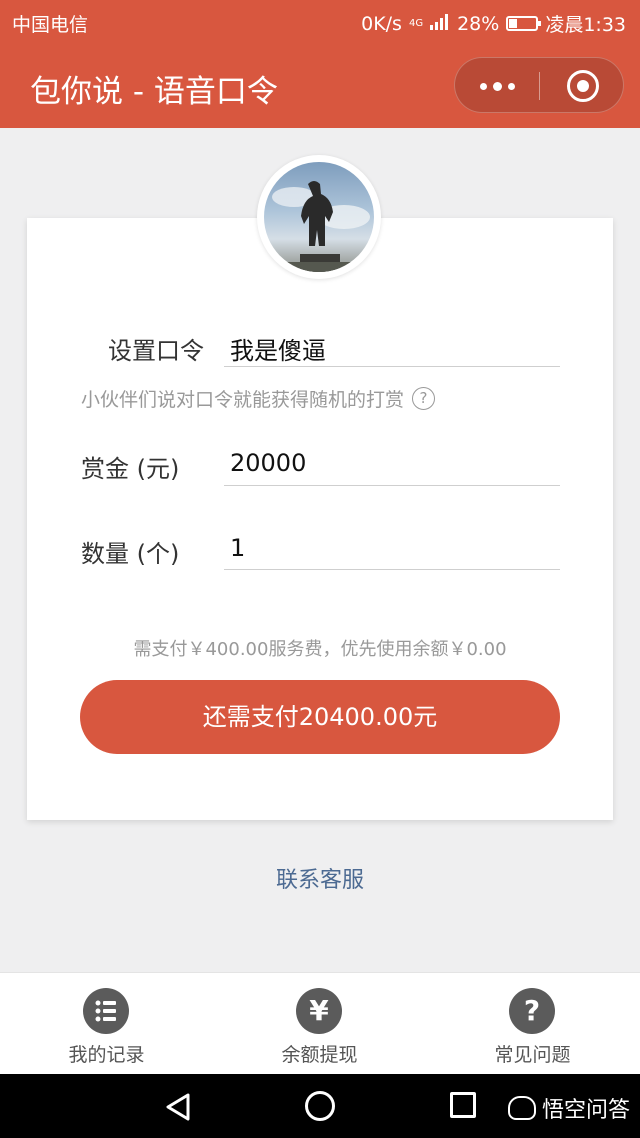 Image resolution: width=640 pixels, height=1138 pixels. Describe the element at coordinates (106, 1011) in the screenshot. I see `list-icon` at that location.